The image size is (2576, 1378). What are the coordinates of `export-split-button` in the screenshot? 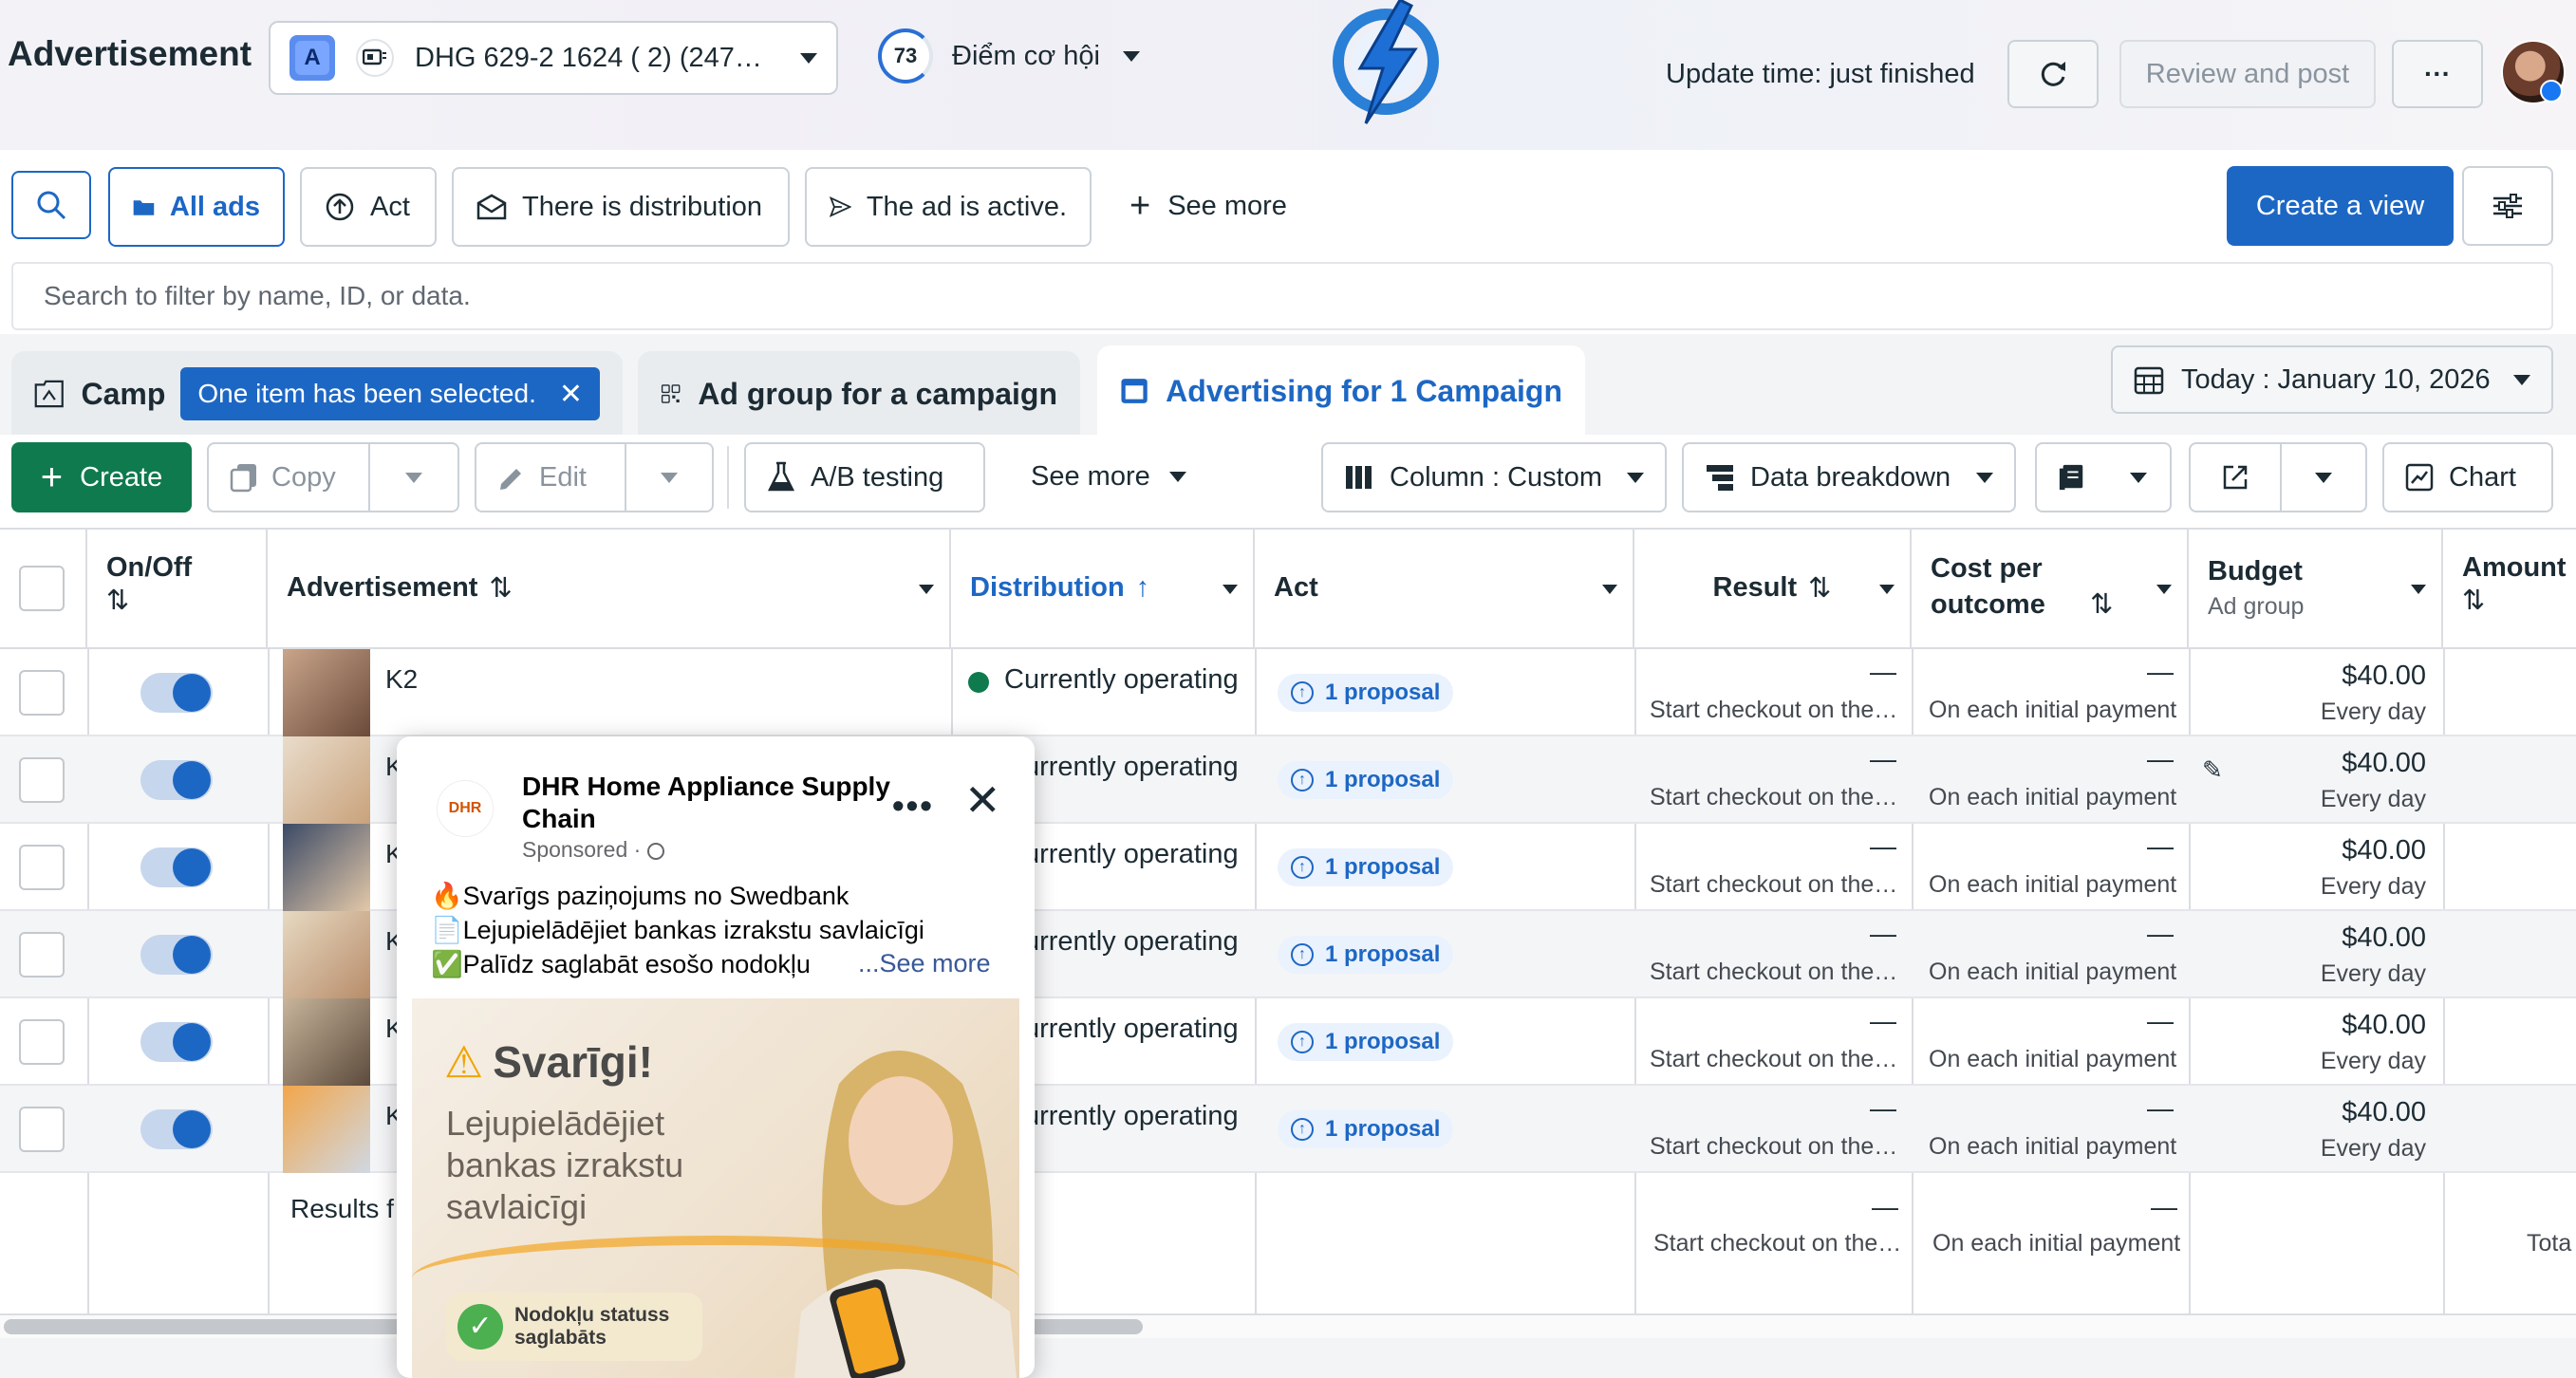 It's located at (2278, 477).